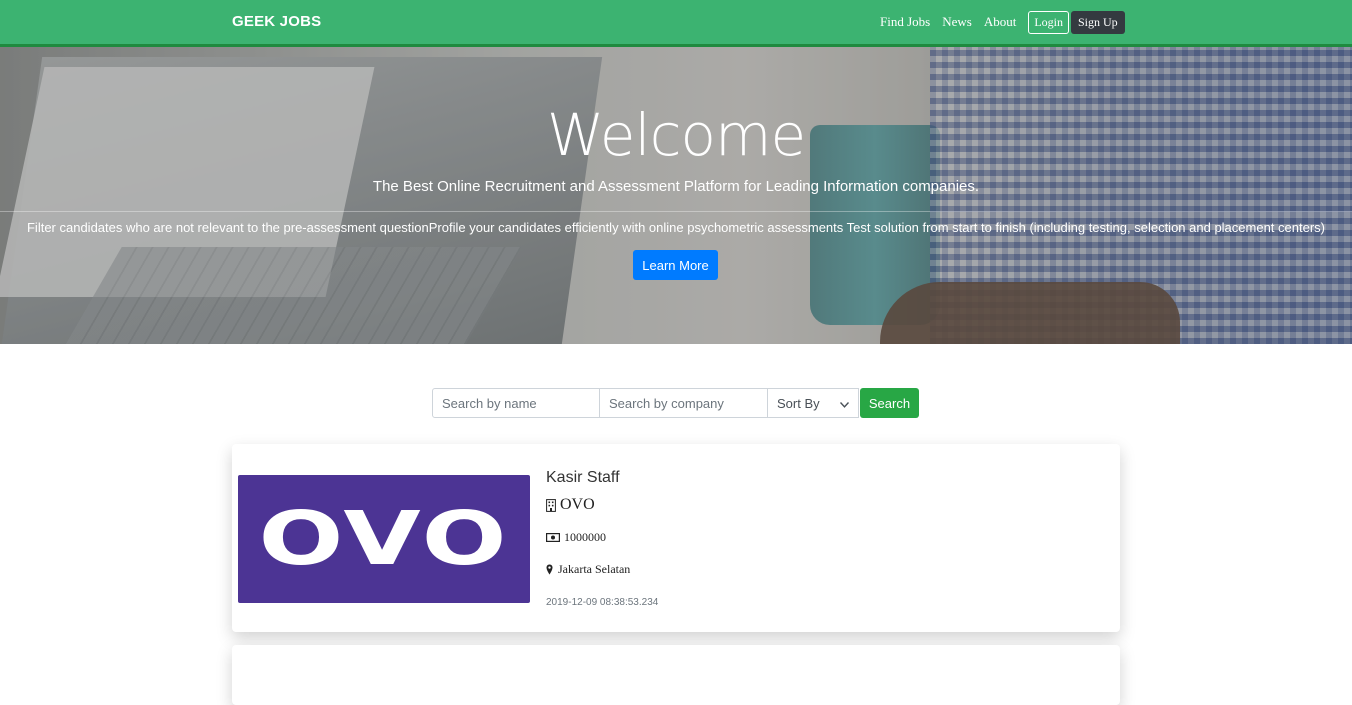  What do you see at coordinates (957, 22) in the screenshot?
I see `nav-link-news: News` at bounding box center [957, 22].